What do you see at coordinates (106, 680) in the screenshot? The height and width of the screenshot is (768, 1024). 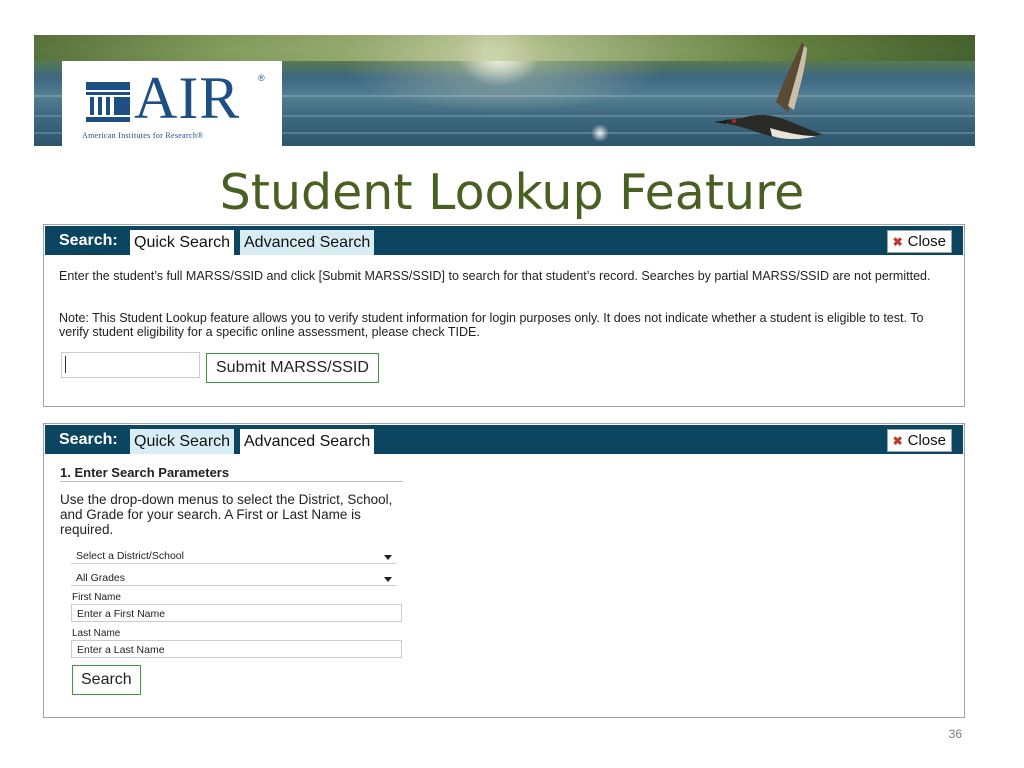 I see `search-button: Search` at bounding box center [106, 680].